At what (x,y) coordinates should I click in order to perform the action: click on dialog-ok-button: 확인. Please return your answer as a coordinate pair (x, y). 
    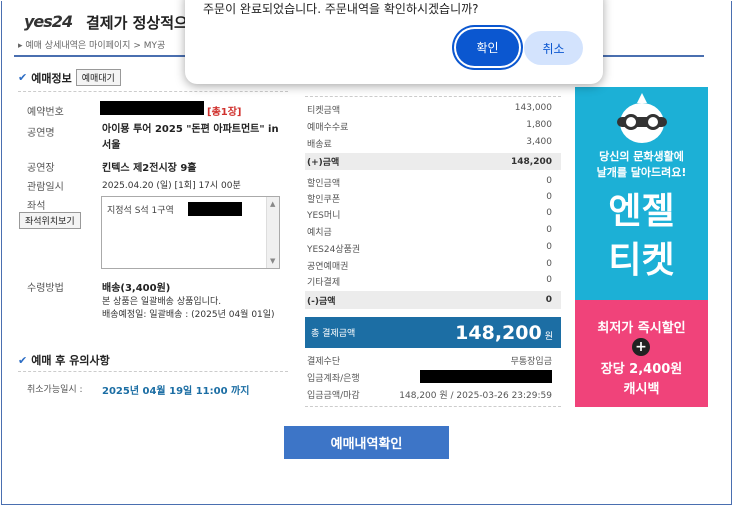
    Looking at the image, I should click on (487, 47).